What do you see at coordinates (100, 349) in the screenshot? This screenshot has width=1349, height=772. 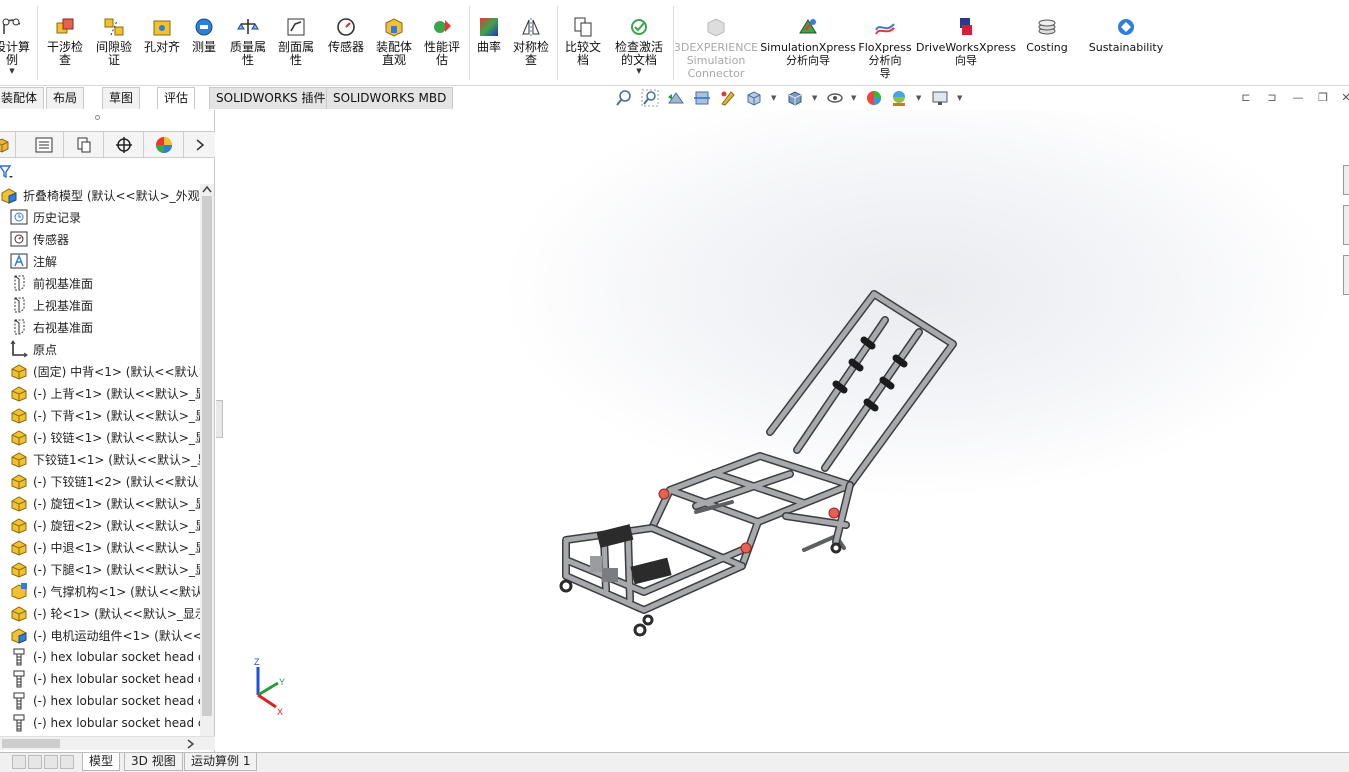 I see `tree-item: 原点` at bounding box center [100, 349].